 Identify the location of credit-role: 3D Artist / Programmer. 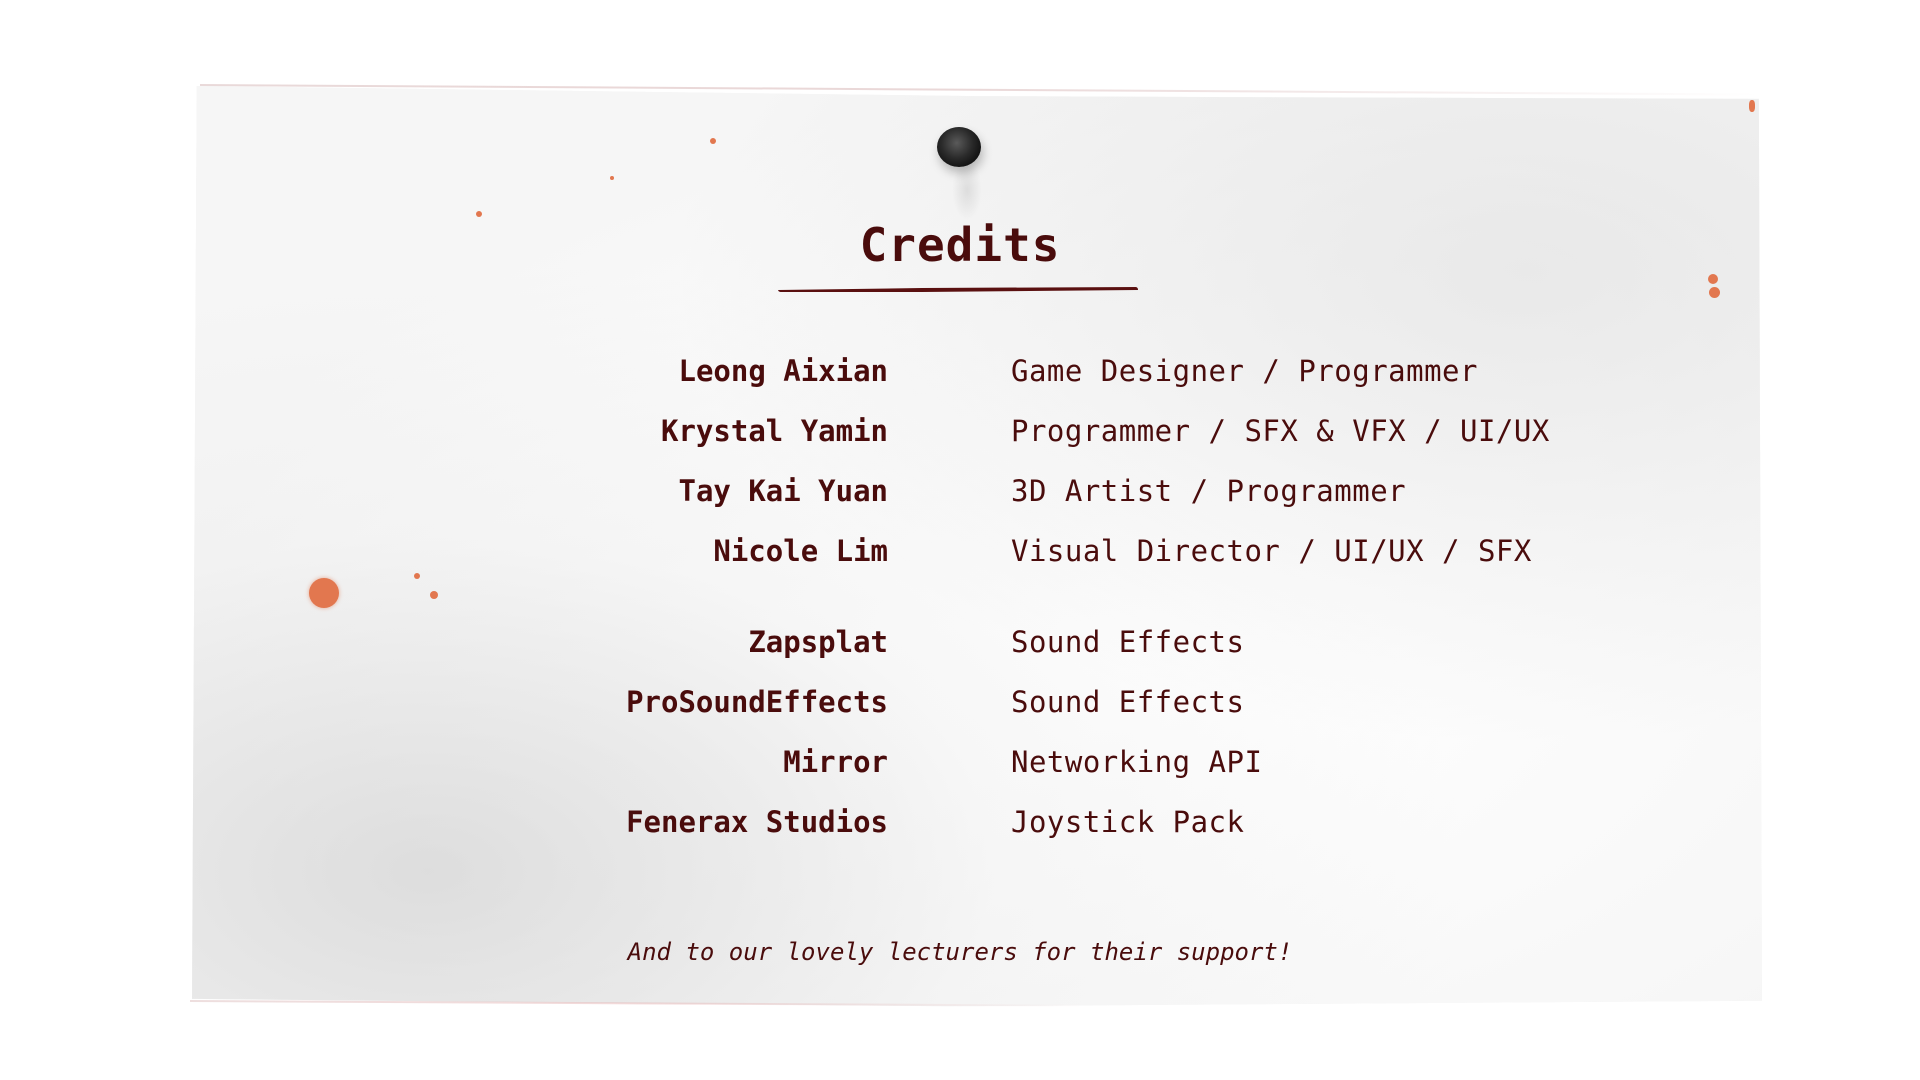
(1209, 491).